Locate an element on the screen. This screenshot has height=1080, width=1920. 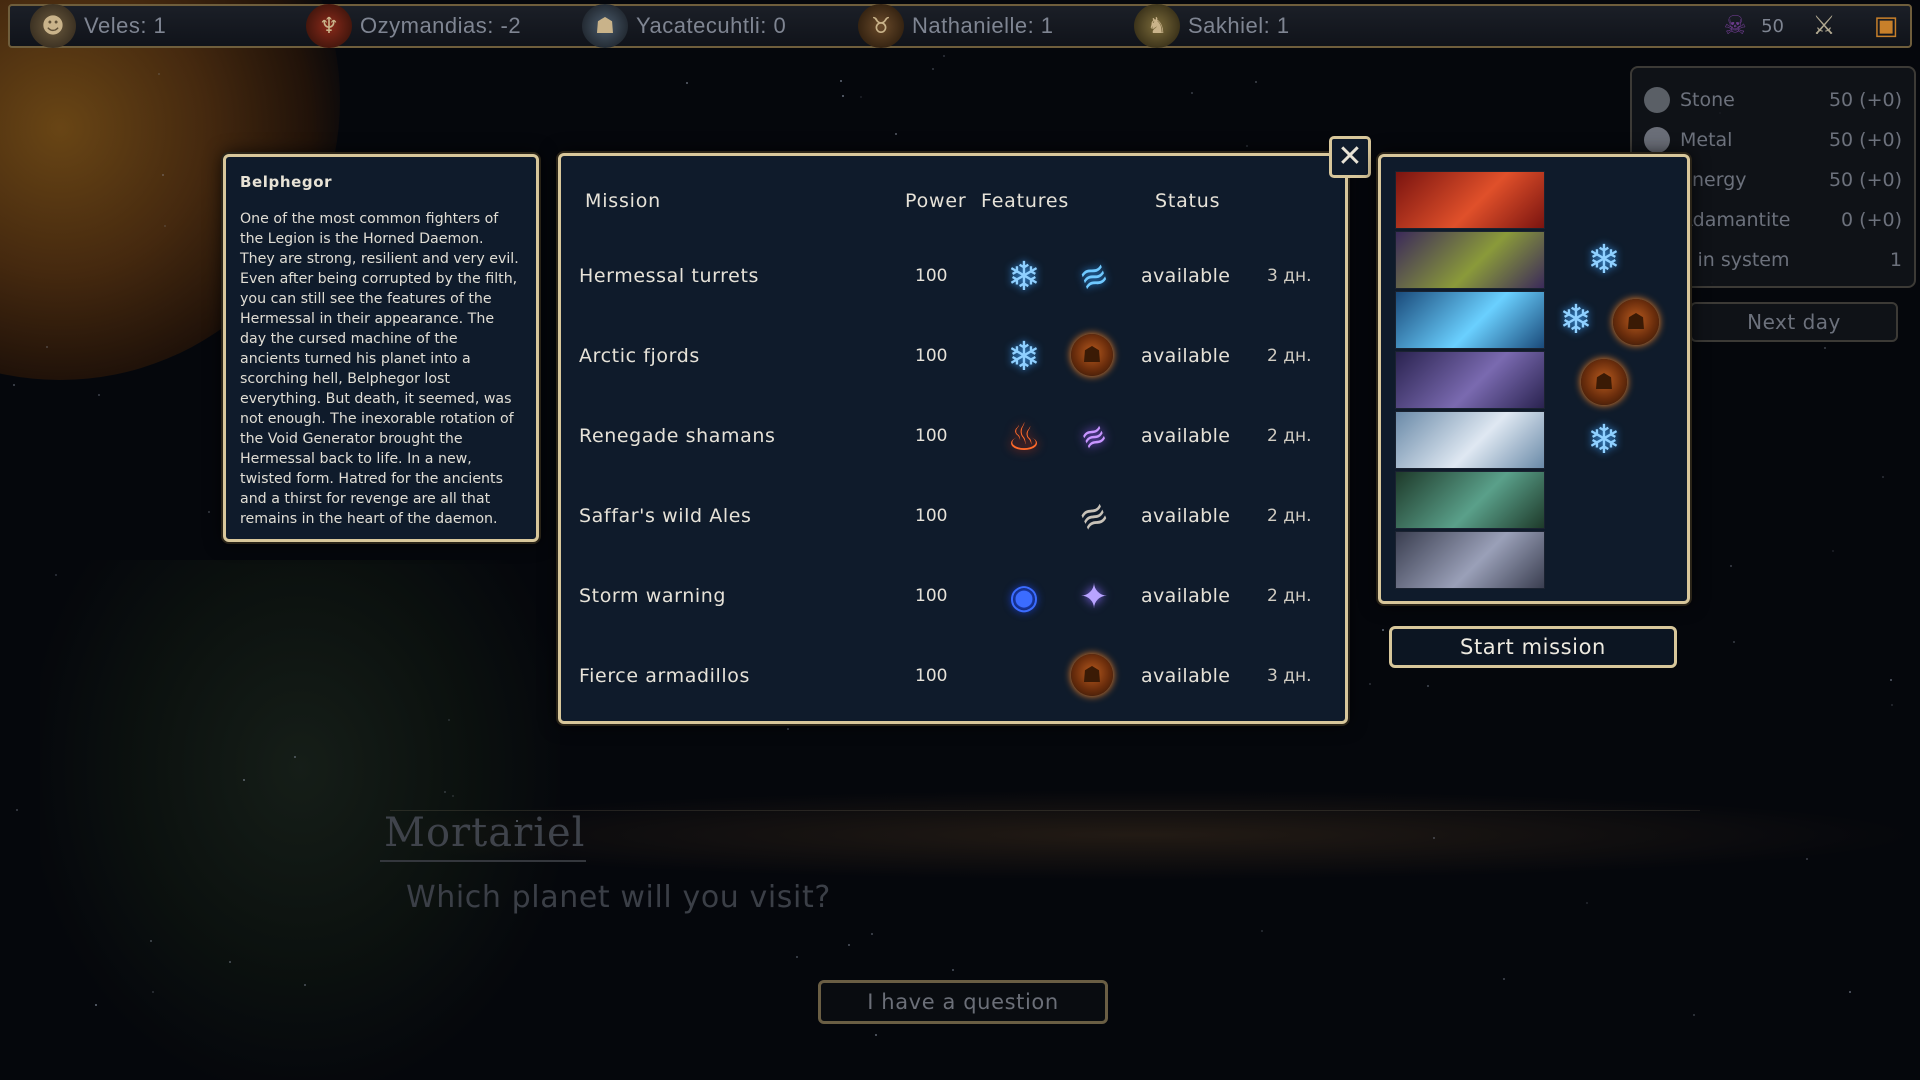
ogre-avatar-icon: ☻ is located at coordinates (53, 26).